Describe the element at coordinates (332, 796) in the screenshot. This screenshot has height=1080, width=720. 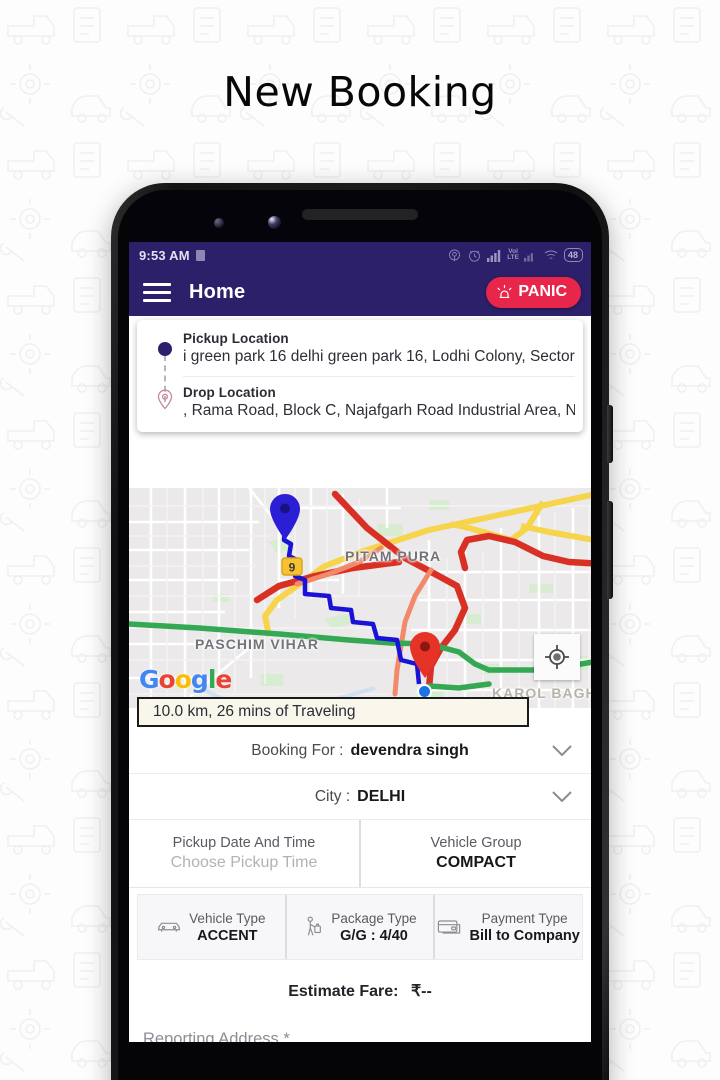
I see `city-label: City :` at that location.